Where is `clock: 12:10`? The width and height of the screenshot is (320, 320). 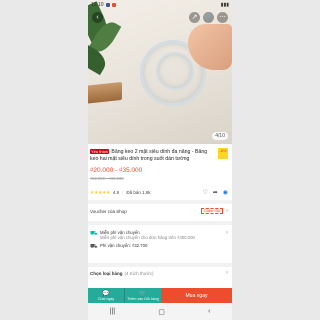
clock: 12:10 is located at coordinates (97, 5).